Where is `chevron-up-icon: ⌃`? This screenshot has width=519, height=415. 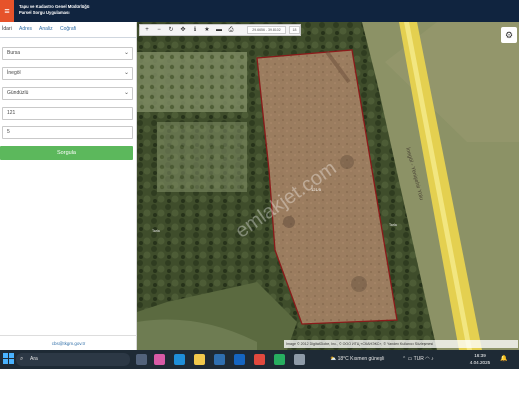
chevron-up-icon: ⌃ is located at coordinates (404, 359).